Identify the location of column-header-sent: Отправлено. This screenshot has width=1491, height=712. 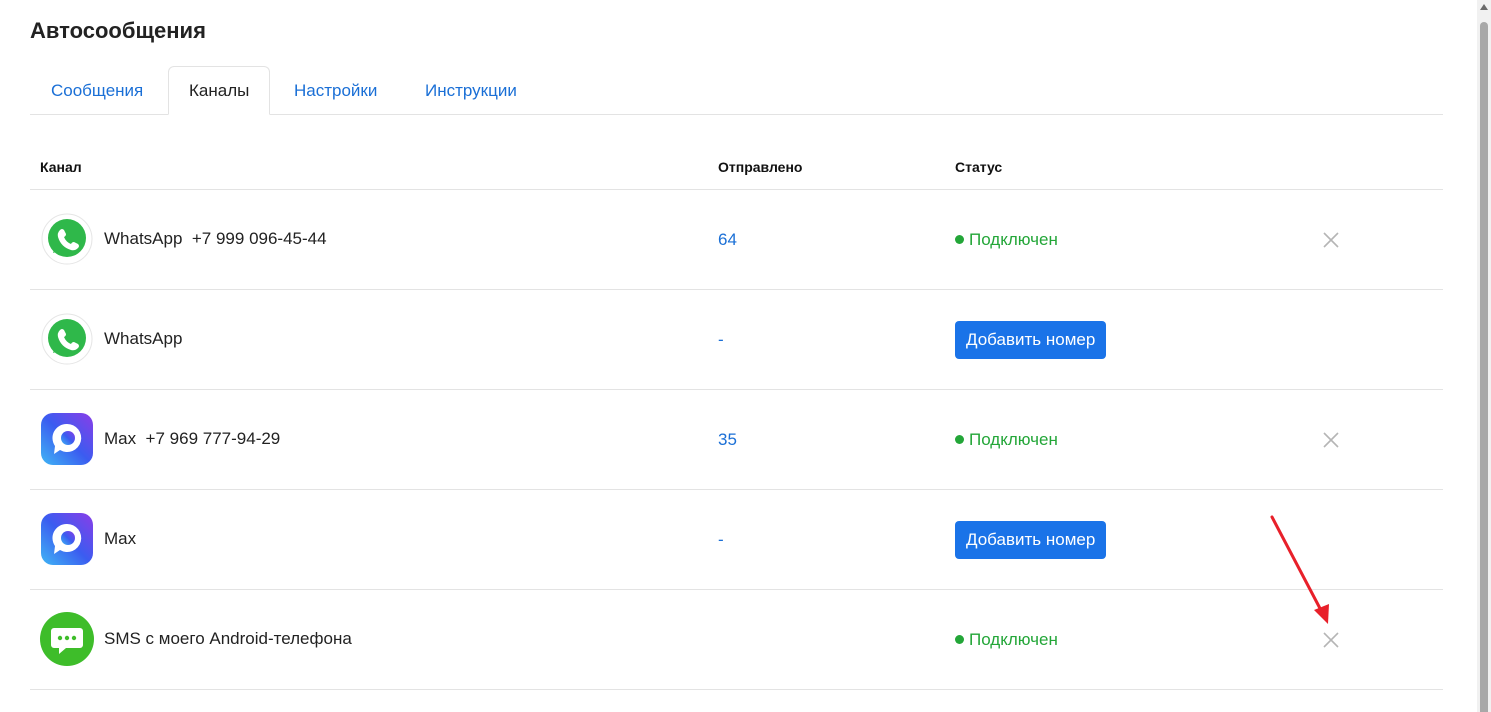
(760, 167).